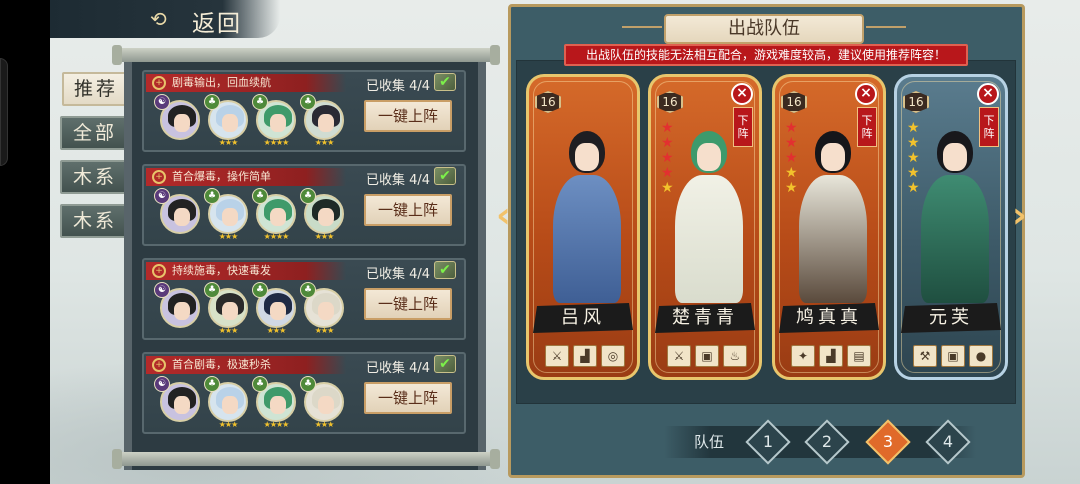 The width and height of the screenshot is (1080, 484). What do you see at coordinates (583, 318) in the screenshot?
I see `hero-name: 吕风` at bounding box center [583, 318].